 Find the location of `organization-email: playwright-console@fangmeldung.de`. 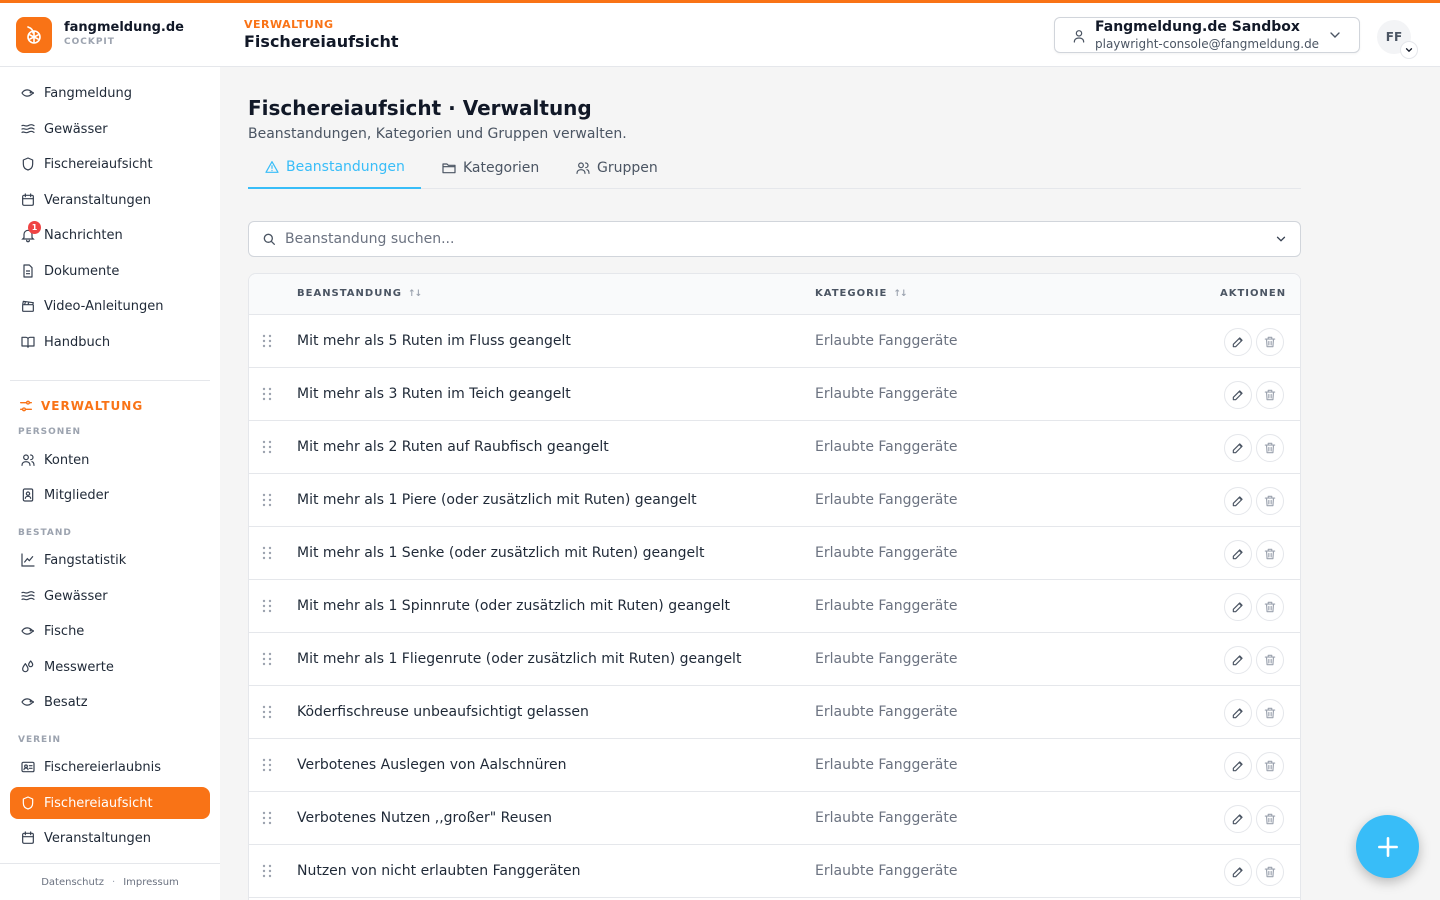

organization-email: playwright-console@fangmeldung.de is located at coordinates (1207, 44).